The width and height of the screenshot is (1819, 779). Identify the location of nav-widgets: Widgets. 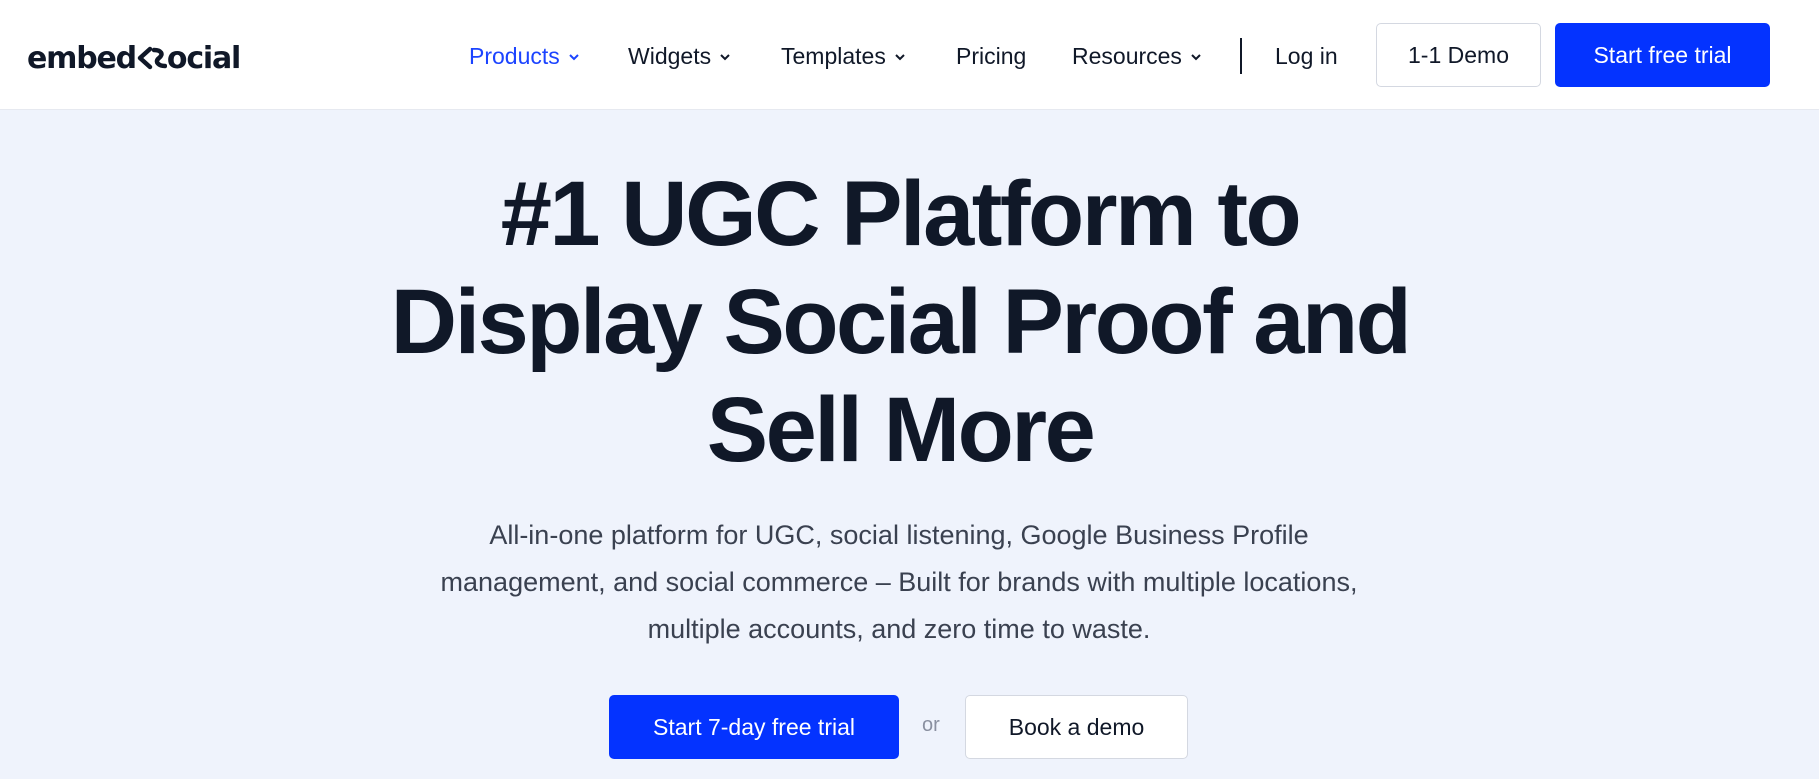
(679, 56).